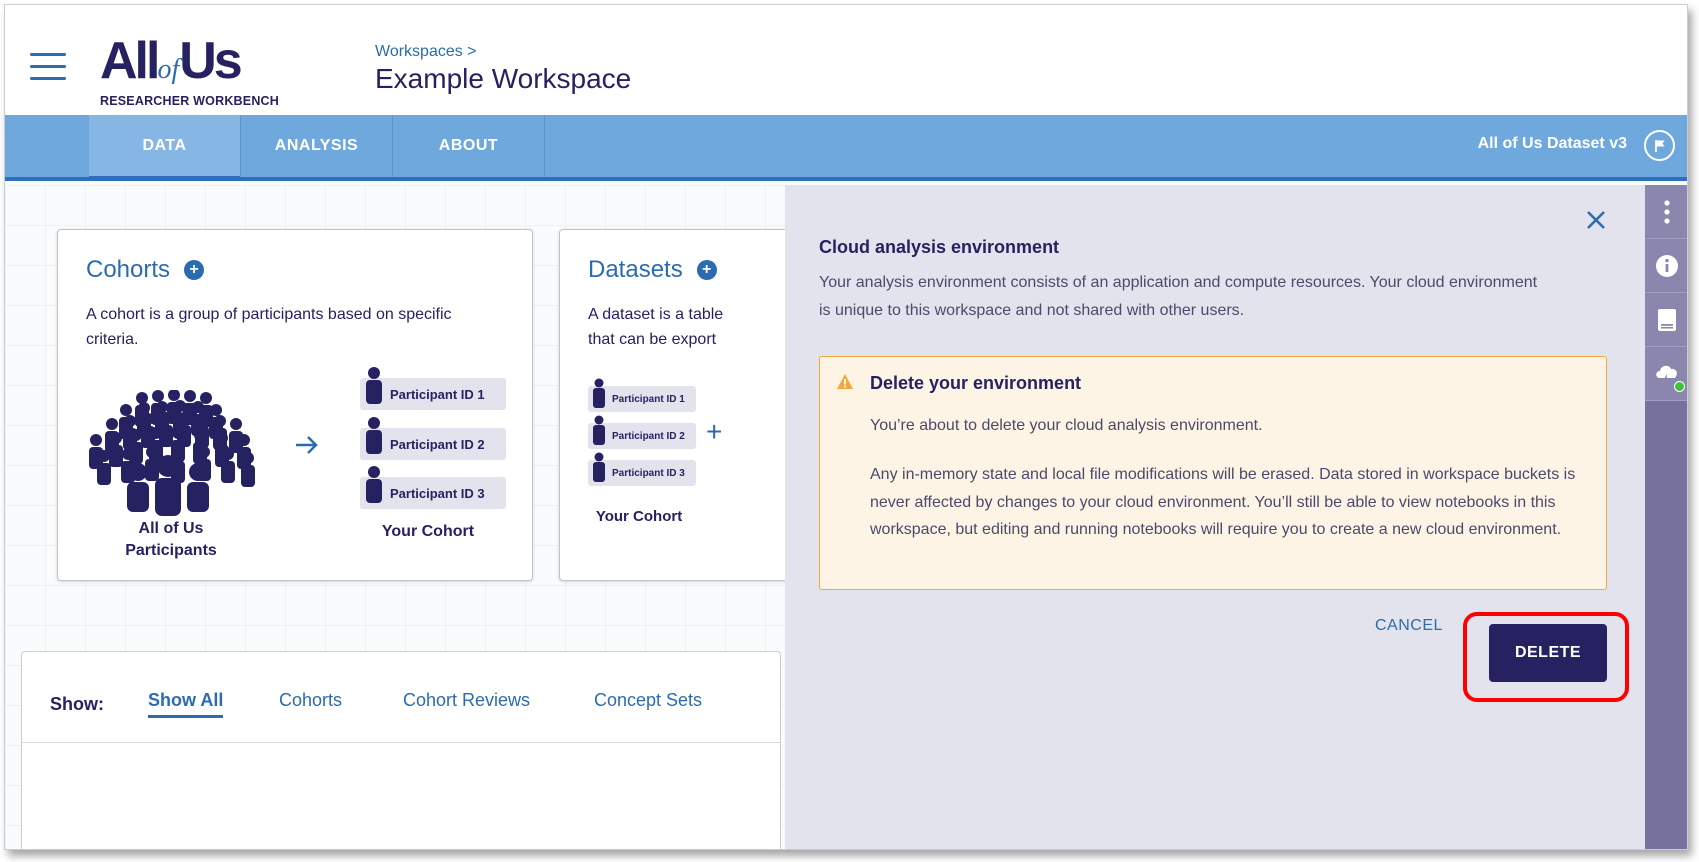  I want to click on divider, so click(401, 742).